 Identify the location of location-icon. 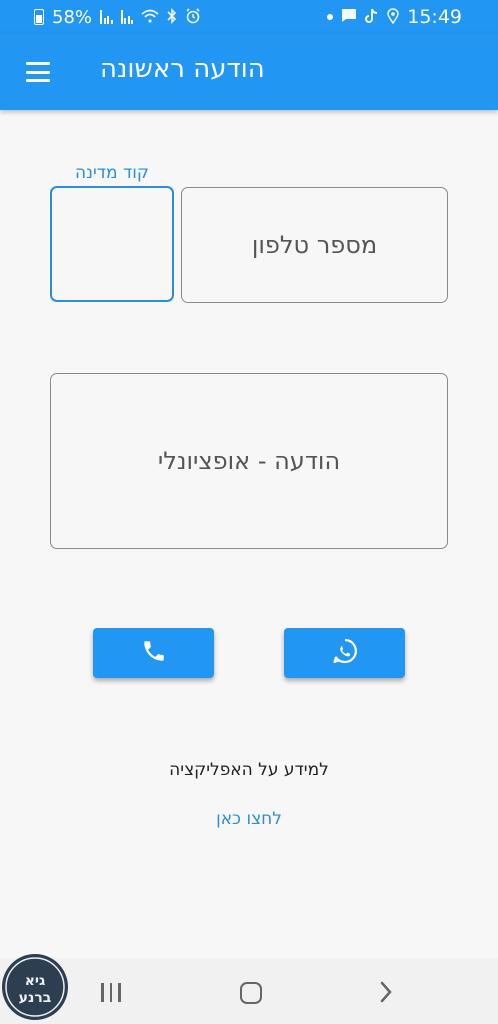
(393, 17).